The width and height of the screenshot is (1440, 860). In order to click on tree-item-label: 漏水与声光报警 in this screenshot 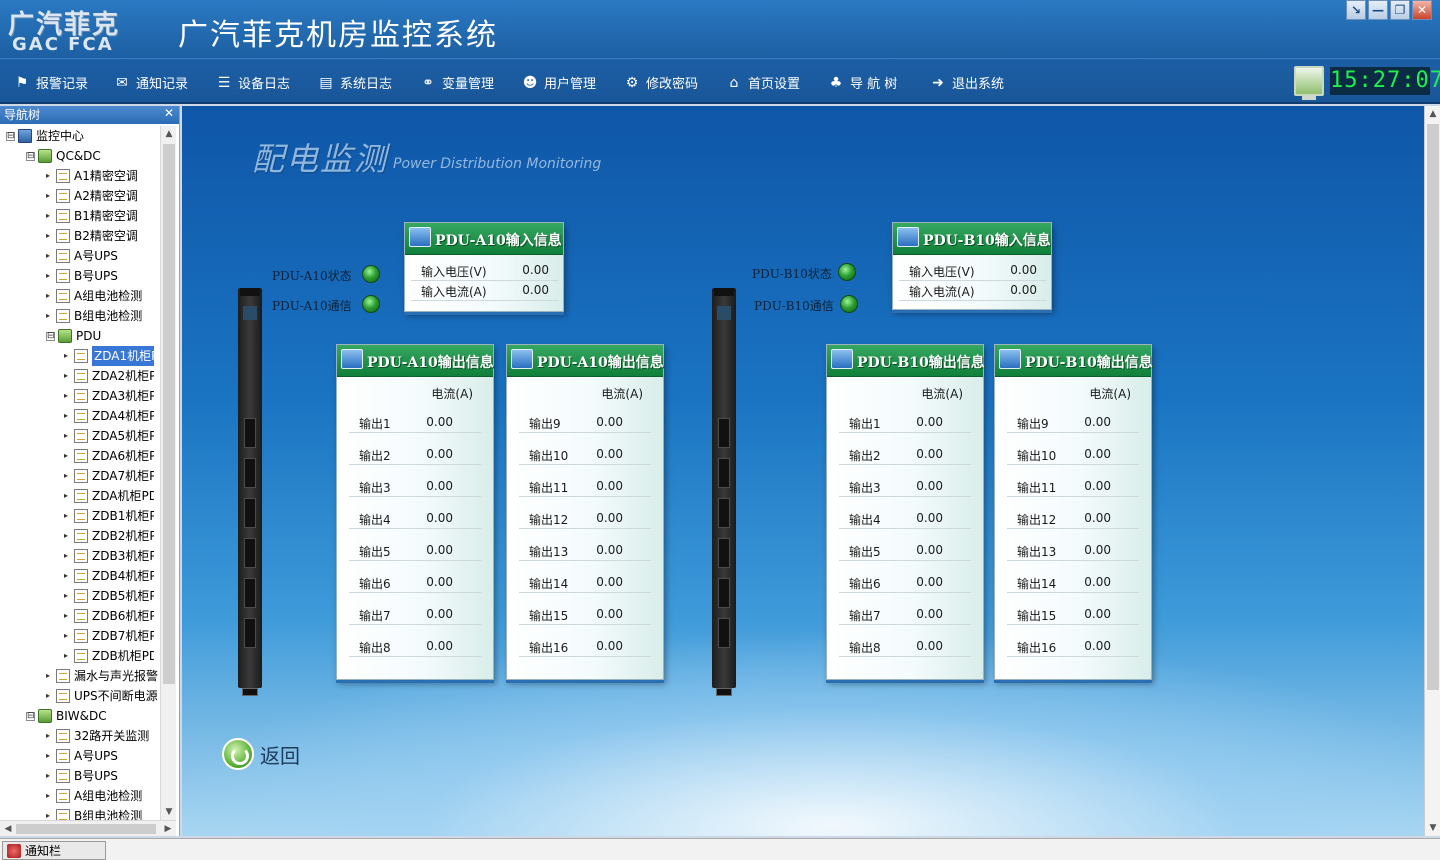, I will do `click(116, 676)`.